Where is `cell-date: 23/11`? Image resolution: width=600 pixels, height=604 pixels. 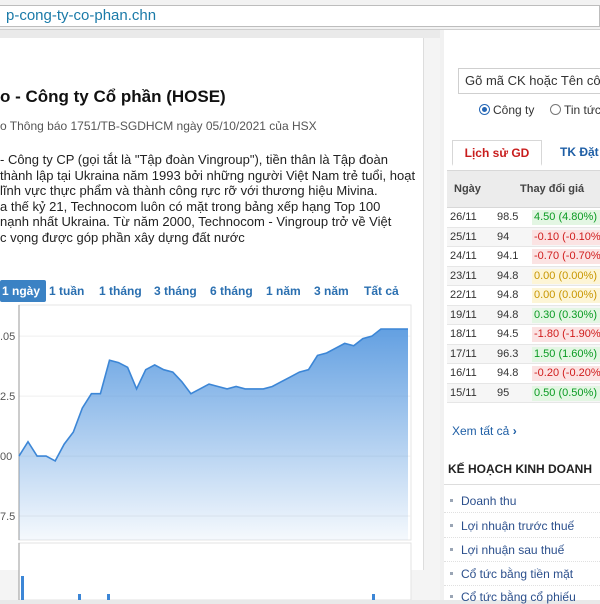
cell-date: 23/11 is located at coordinates (463, 275).